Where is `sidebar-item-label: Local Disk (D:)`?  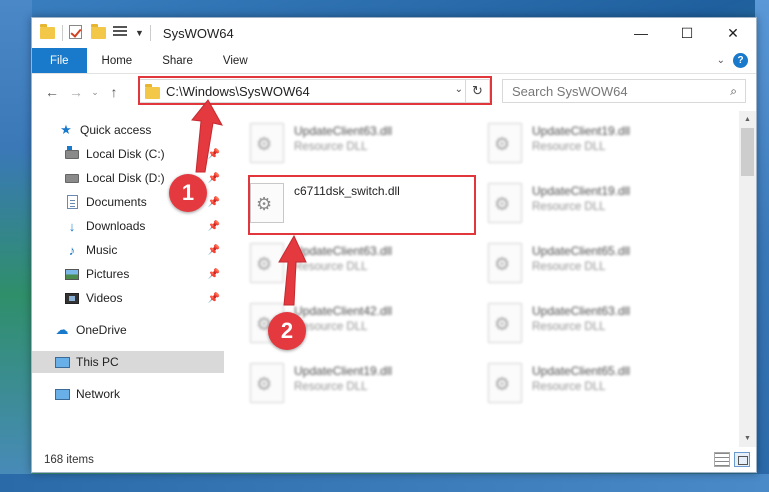 sidebar-item-label: Local Disk (D:) is located at coordinates (125, 178).